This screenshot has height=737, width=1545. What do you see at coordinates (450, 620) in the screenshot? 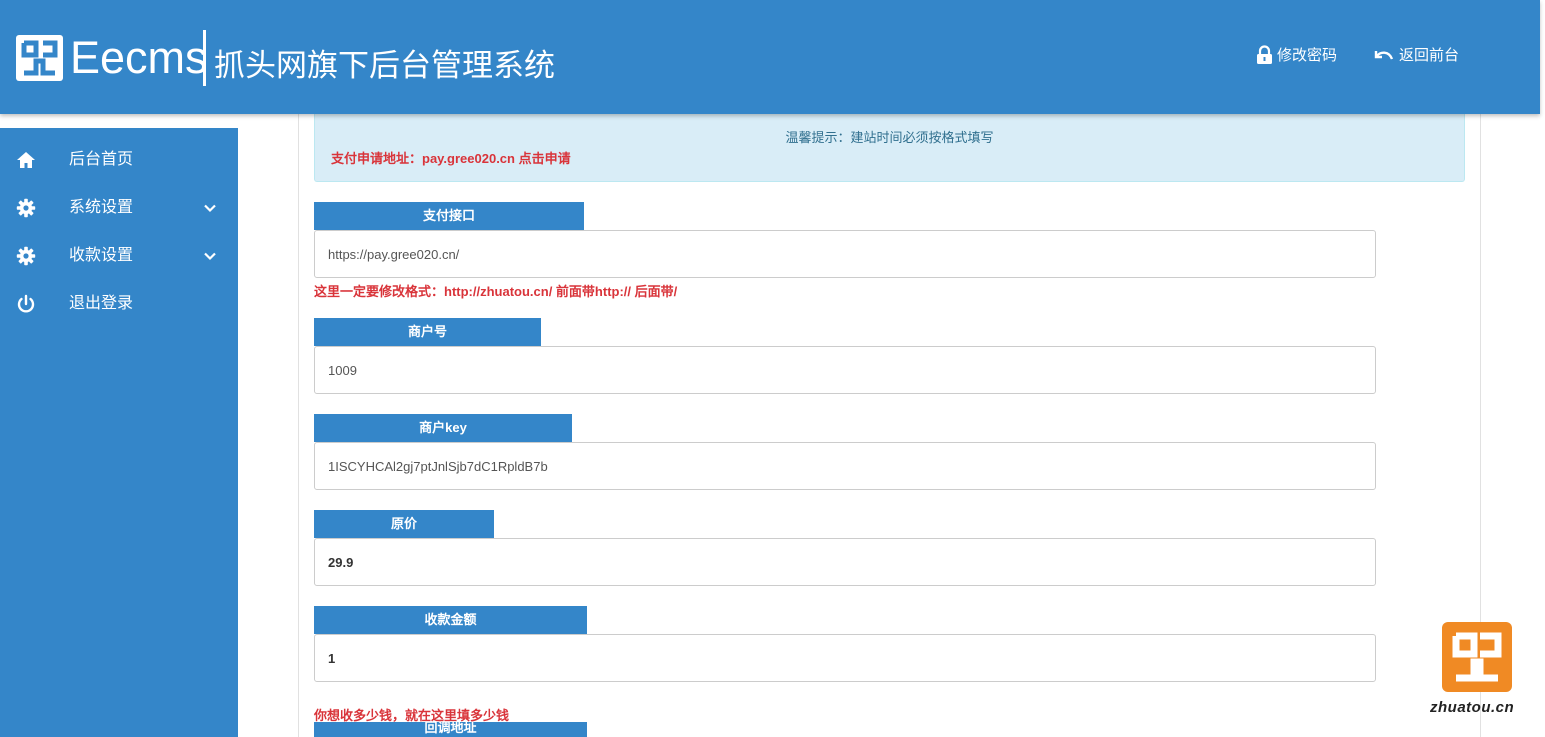
I see `amount-label: 收款金额` at bounding box center [450, 620].